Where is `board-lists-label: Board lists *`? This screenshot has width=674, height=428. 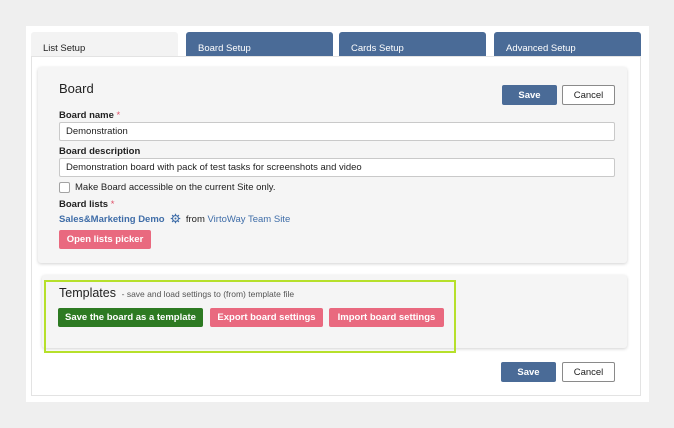 board-lists-label: Board lists * is located at coordinates (86, 204).